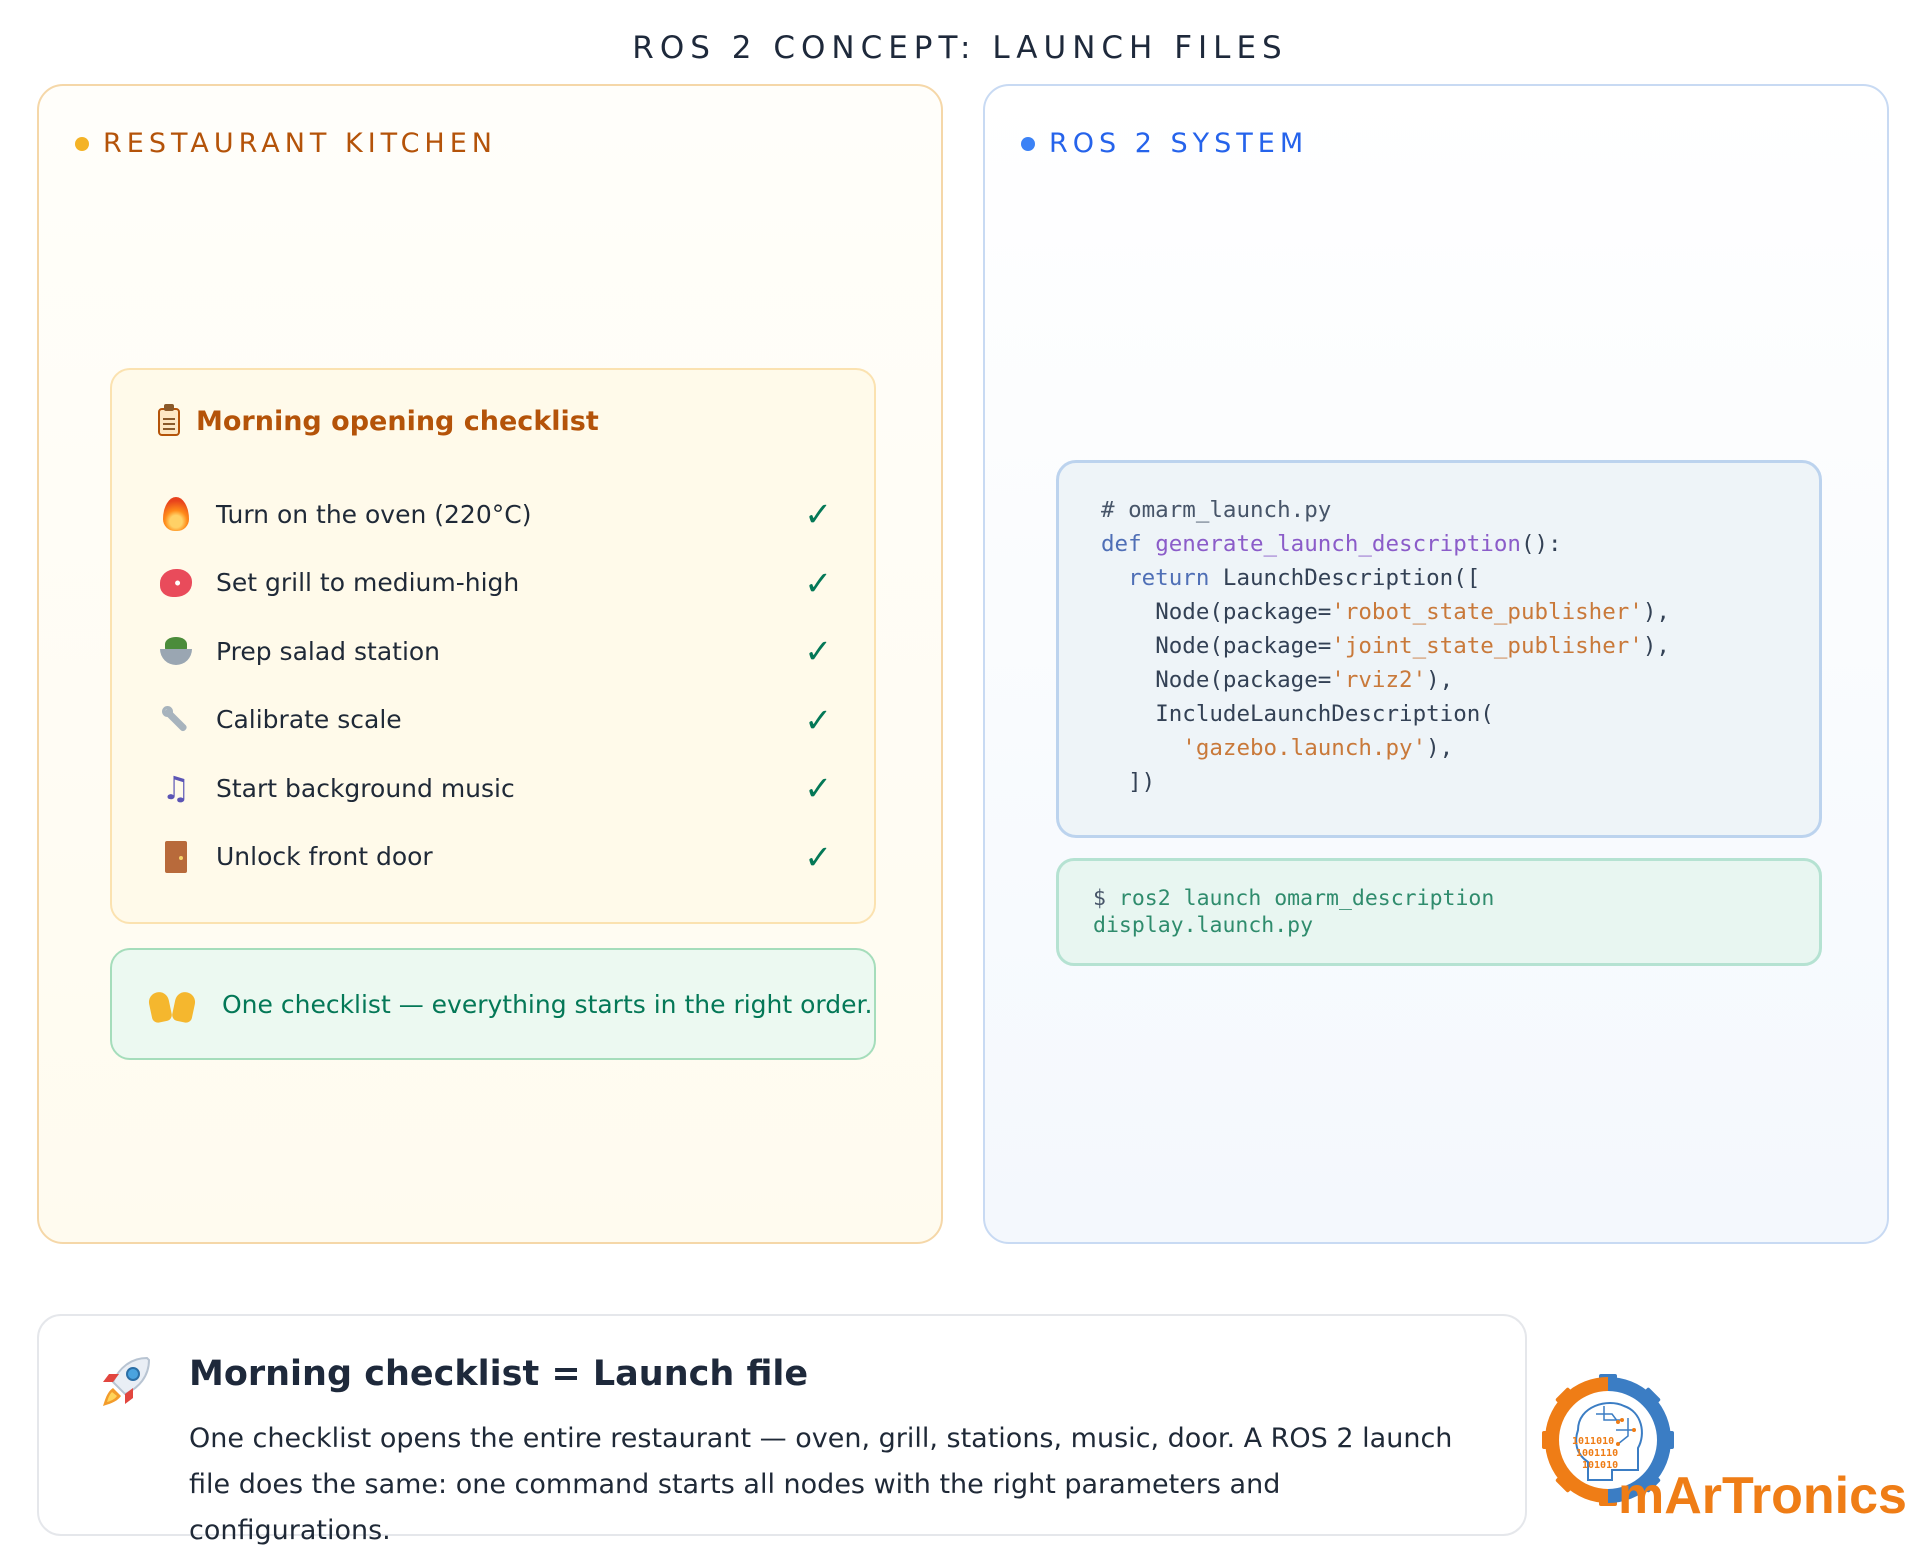 This screenshot has width=1920, height=1560. I want to click on checklist-item: Unlock front door ✓, so click(495, 857).